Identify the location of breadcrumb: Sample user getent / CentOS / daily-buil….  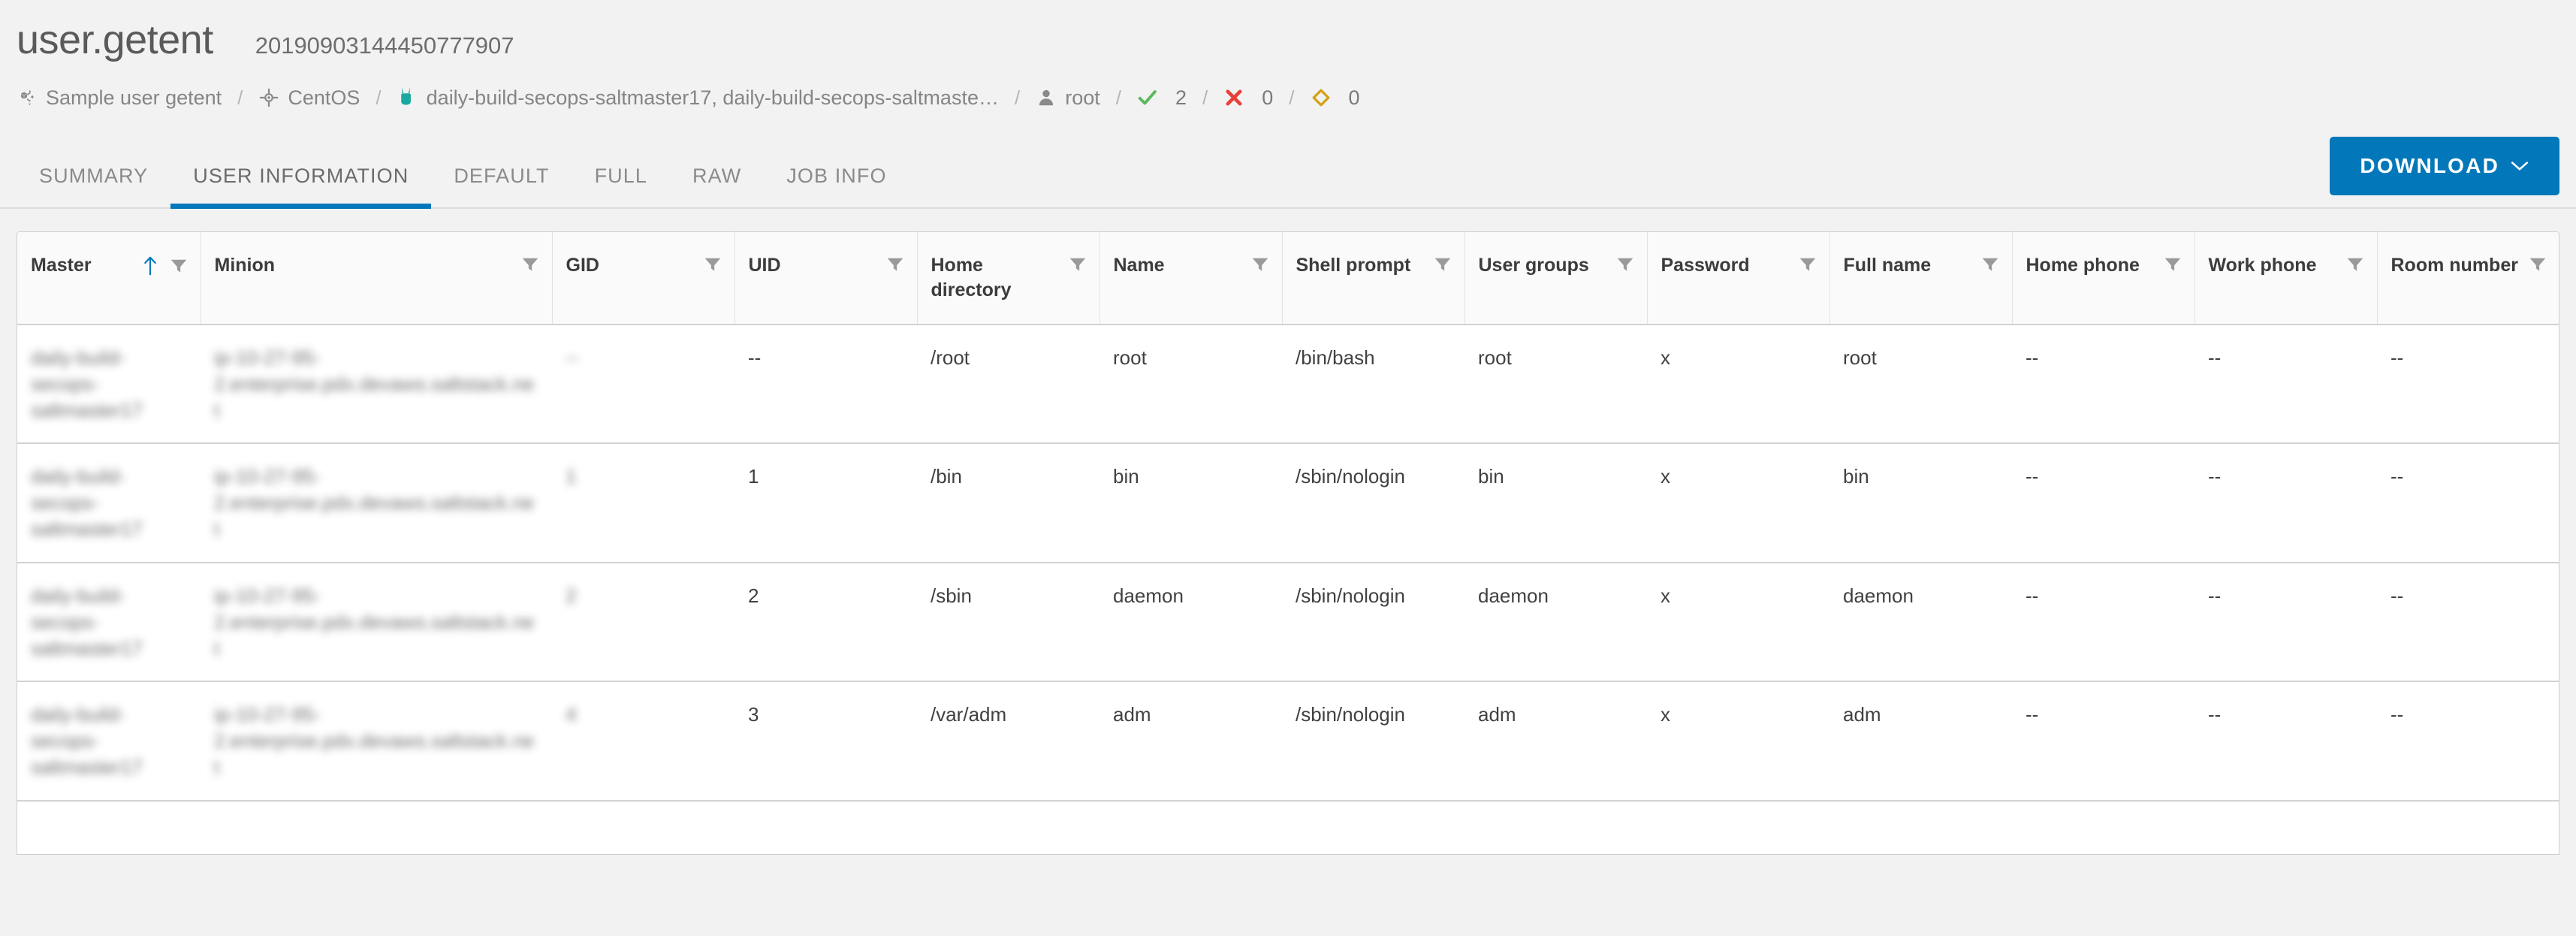
(1296, 98).